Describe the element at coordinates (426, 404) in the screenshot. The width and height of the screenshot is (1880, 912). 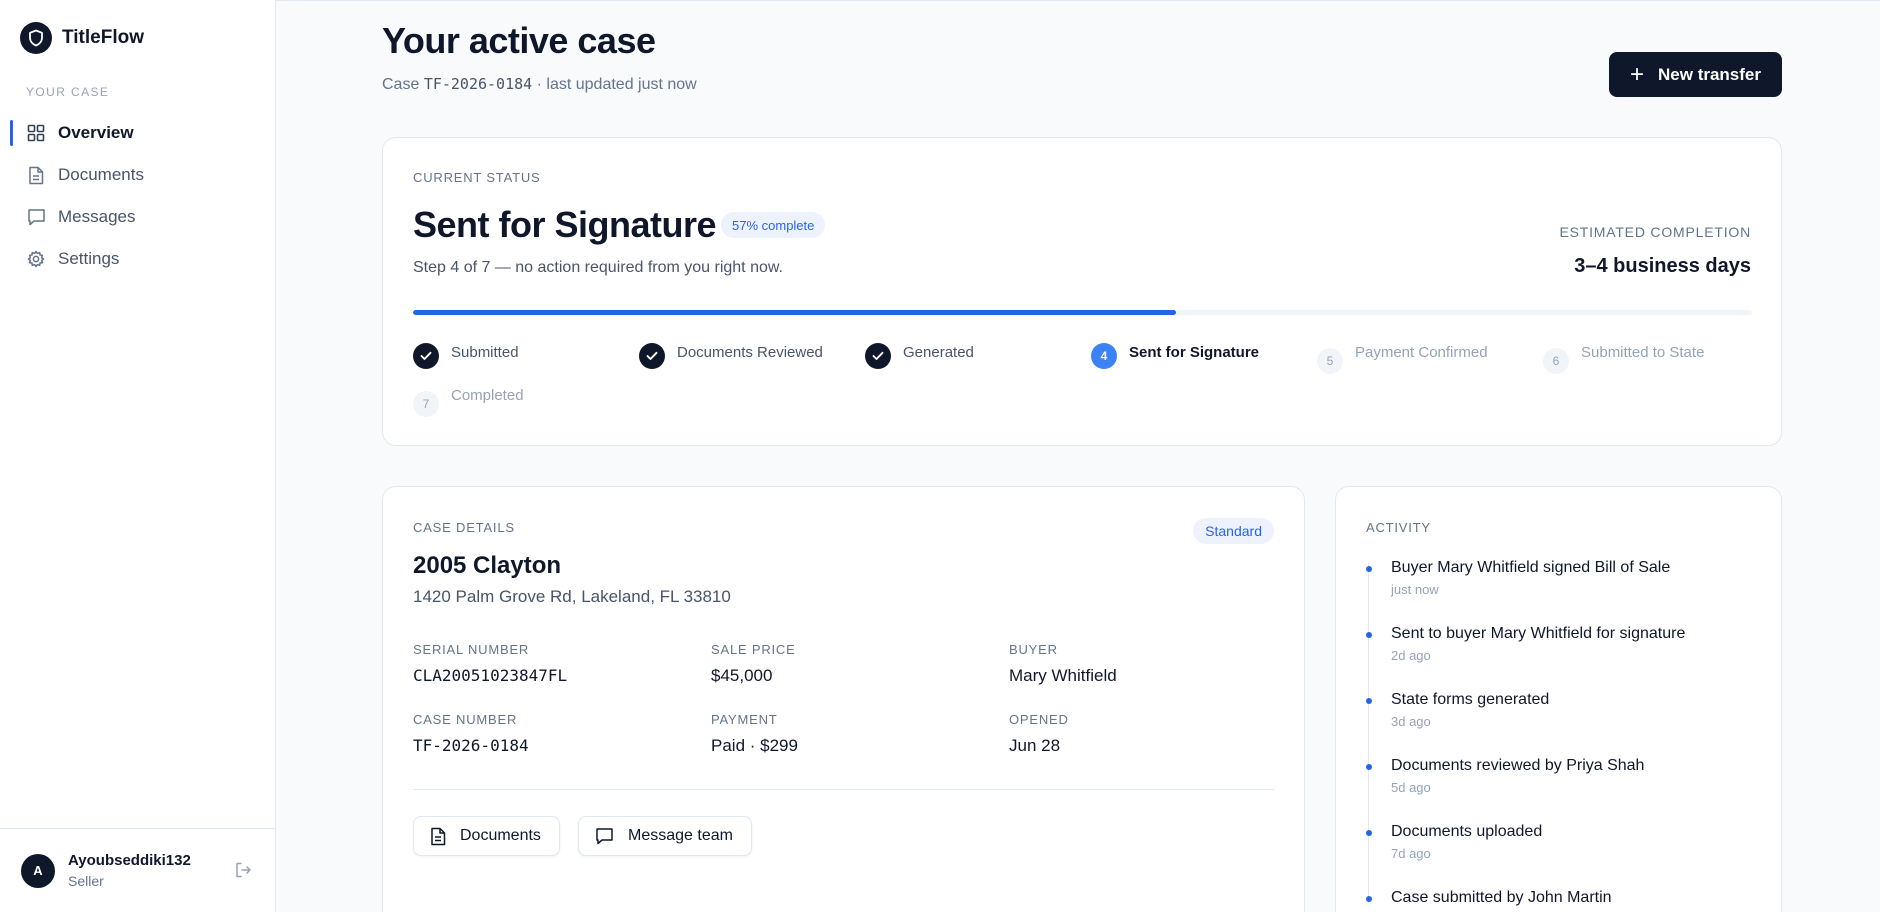
I see `step-number: 7` at that location.